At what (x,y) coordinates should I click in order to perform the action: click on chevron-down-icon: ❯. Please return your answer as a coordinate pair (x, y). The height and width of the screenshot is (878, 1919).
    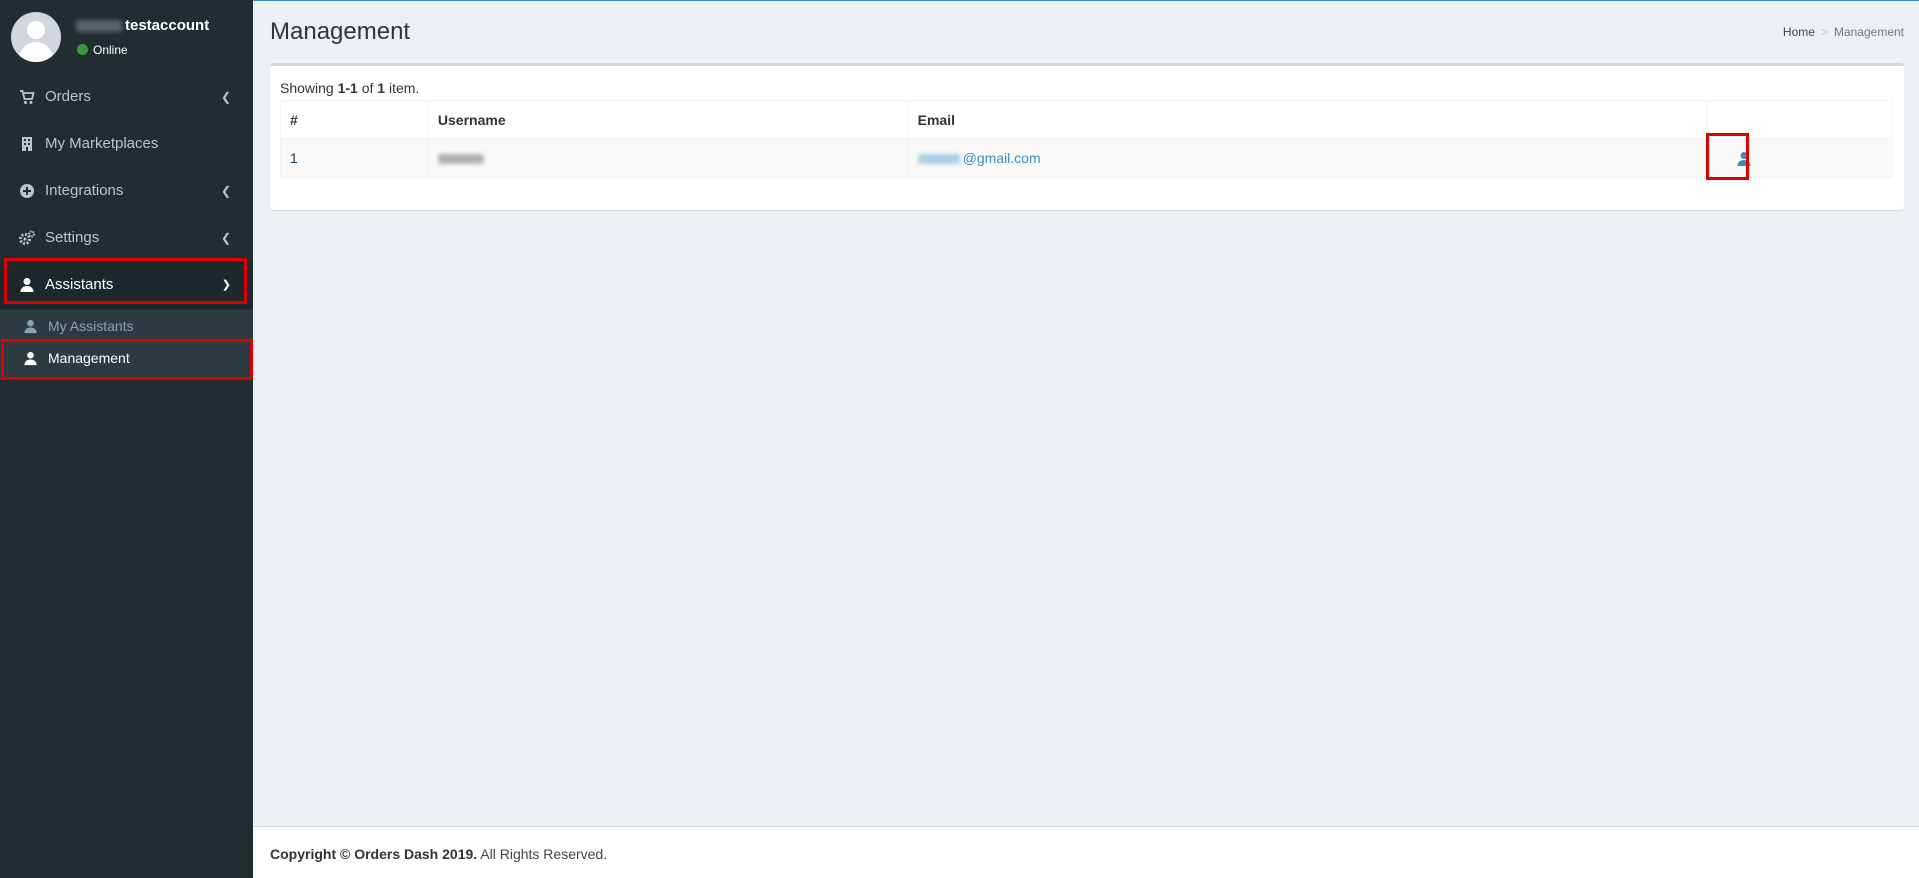
    Looking at the image, I should click on (226, 285).